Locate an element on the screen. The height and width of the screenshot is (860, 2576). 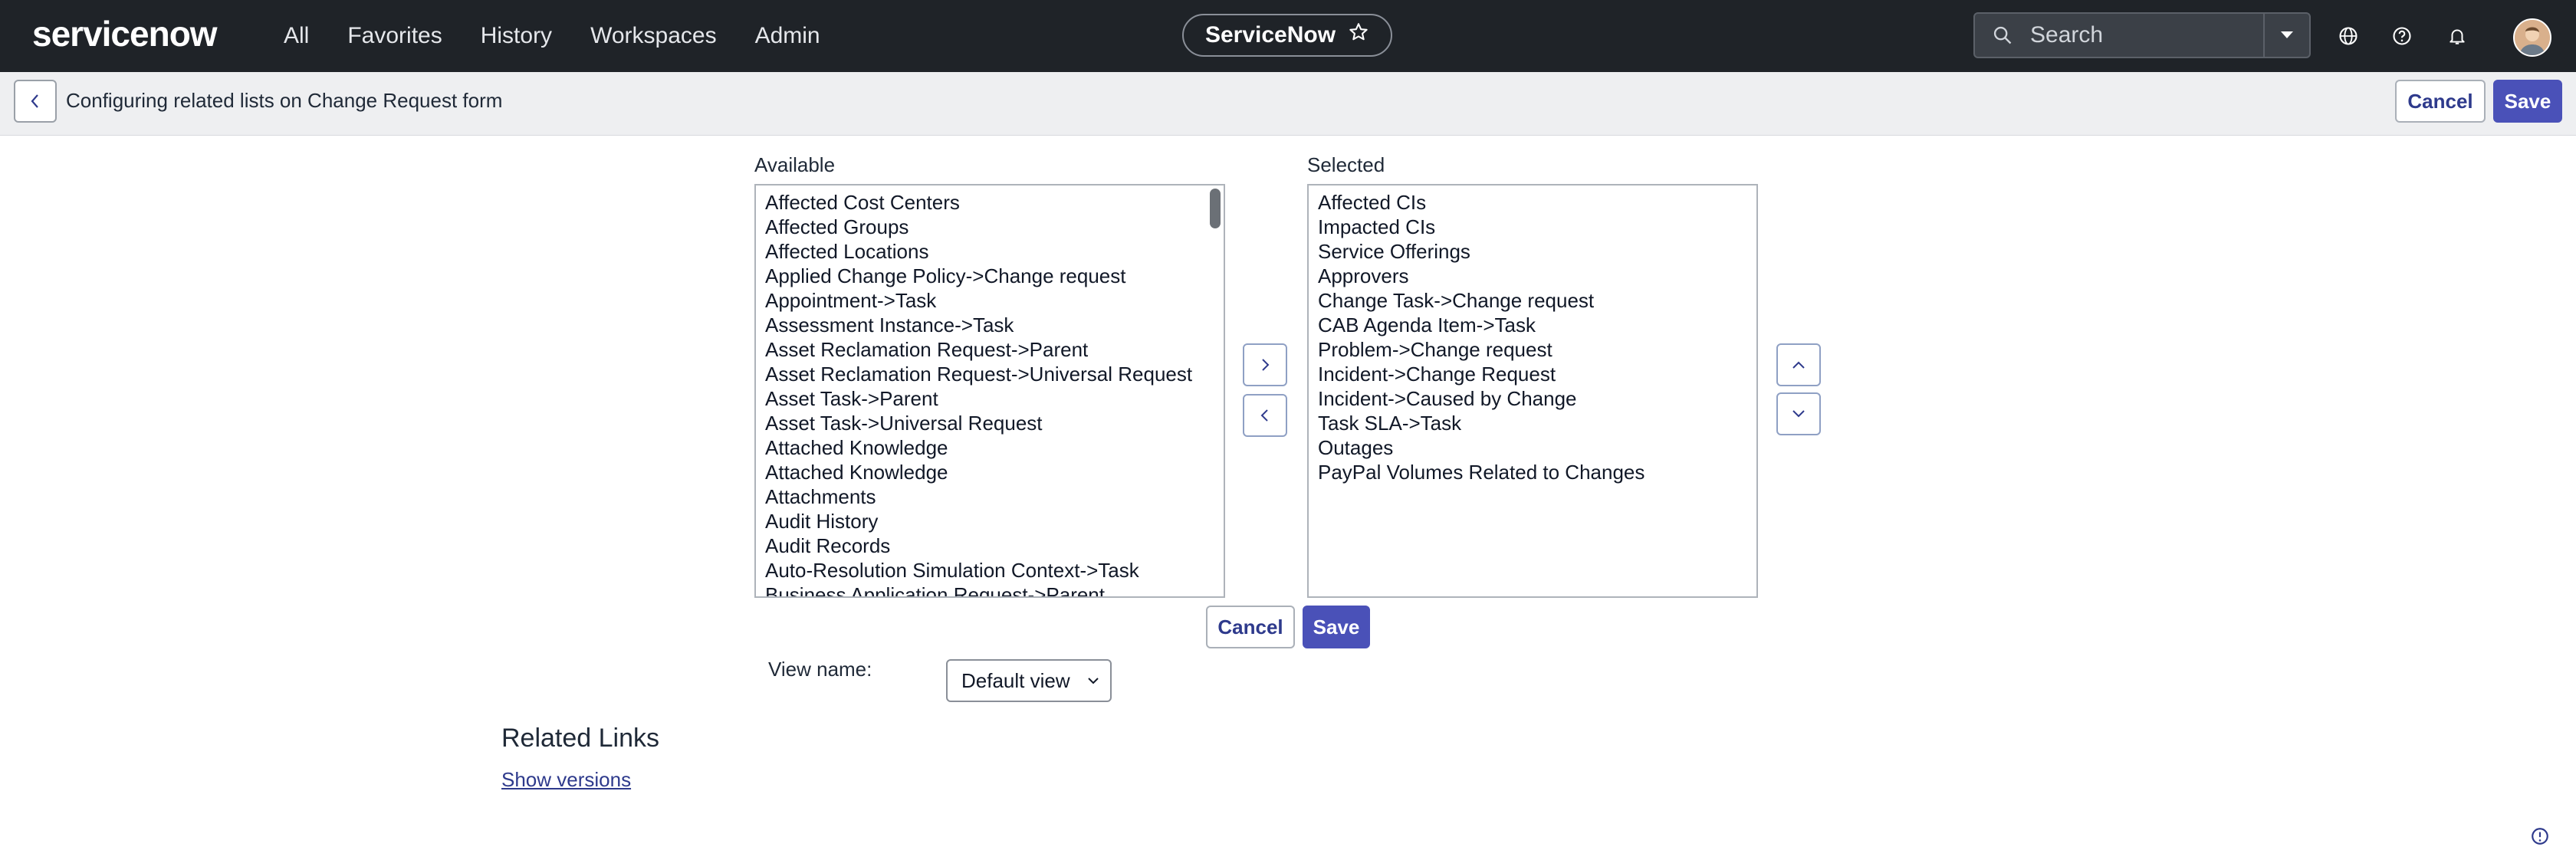
user-avatar is located at coordinates (2532, 37).